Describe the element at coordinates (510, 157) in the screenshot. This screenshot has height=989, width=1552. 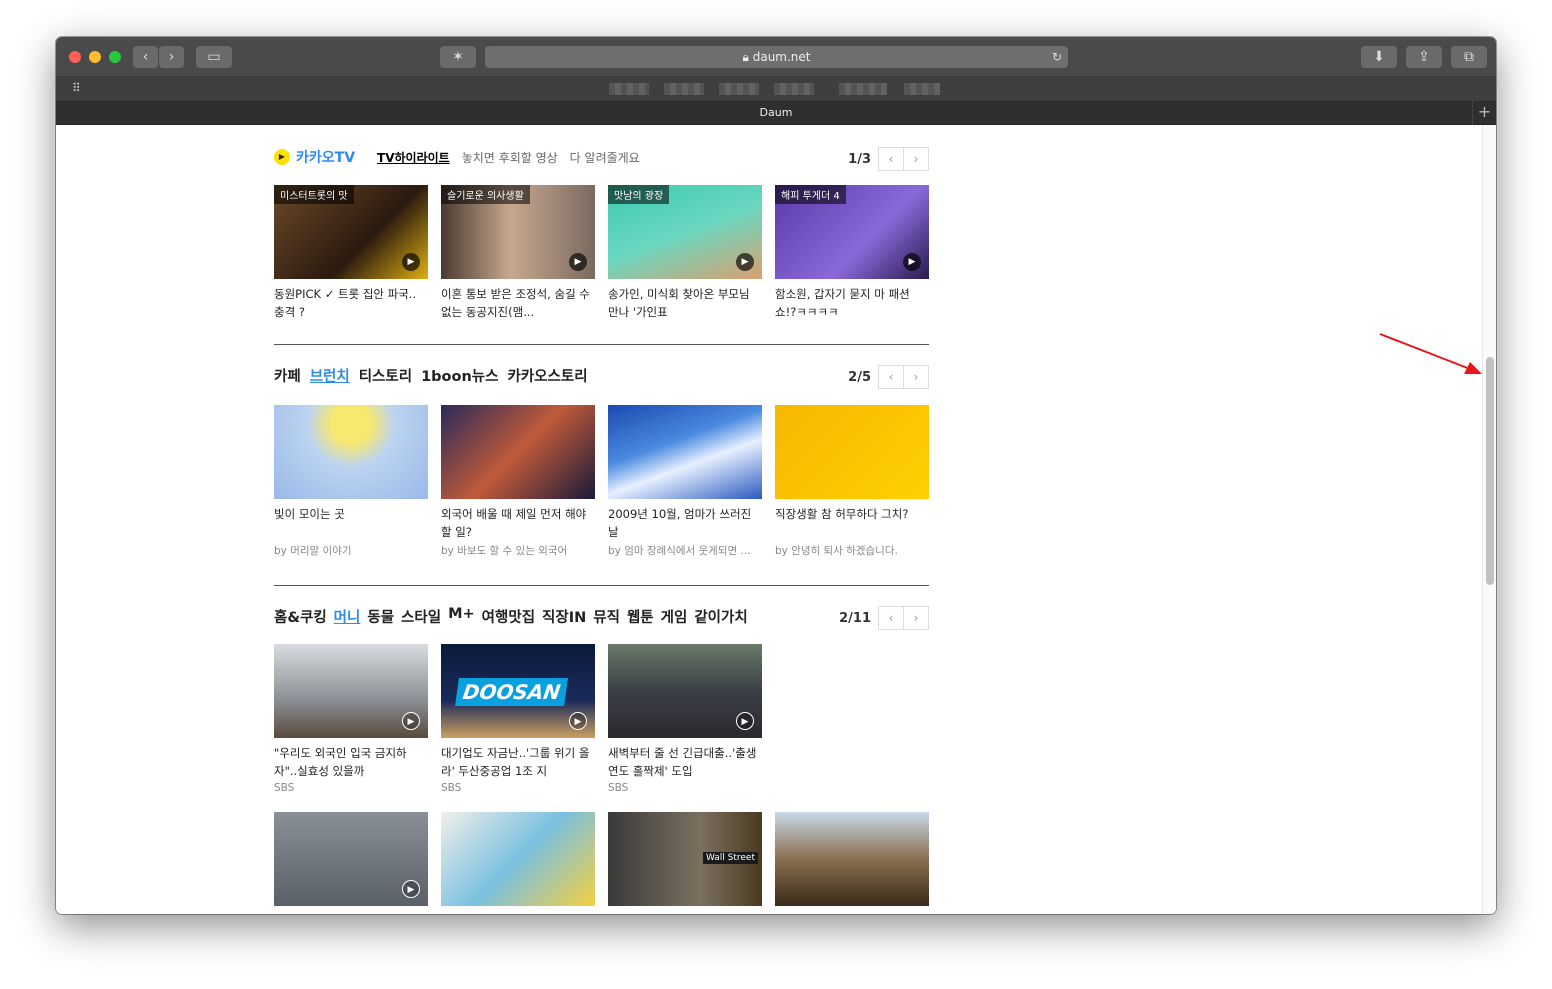
I see `tab-must-watch: 놓치면 후회할 영상` at that location.